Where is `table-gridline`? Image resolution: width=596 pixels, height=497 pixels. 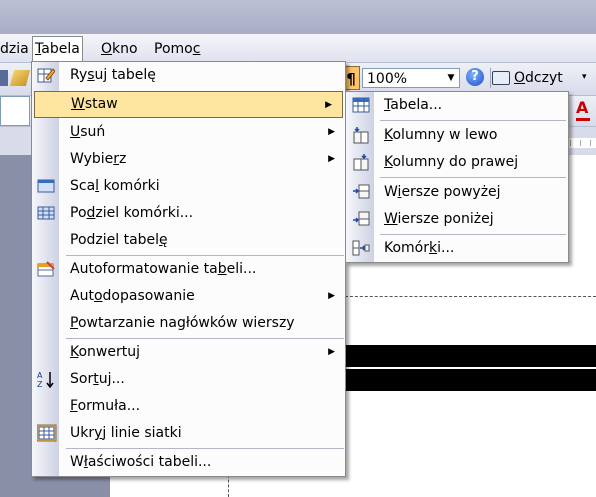 table-gridline is located at coordinates (468, 296).